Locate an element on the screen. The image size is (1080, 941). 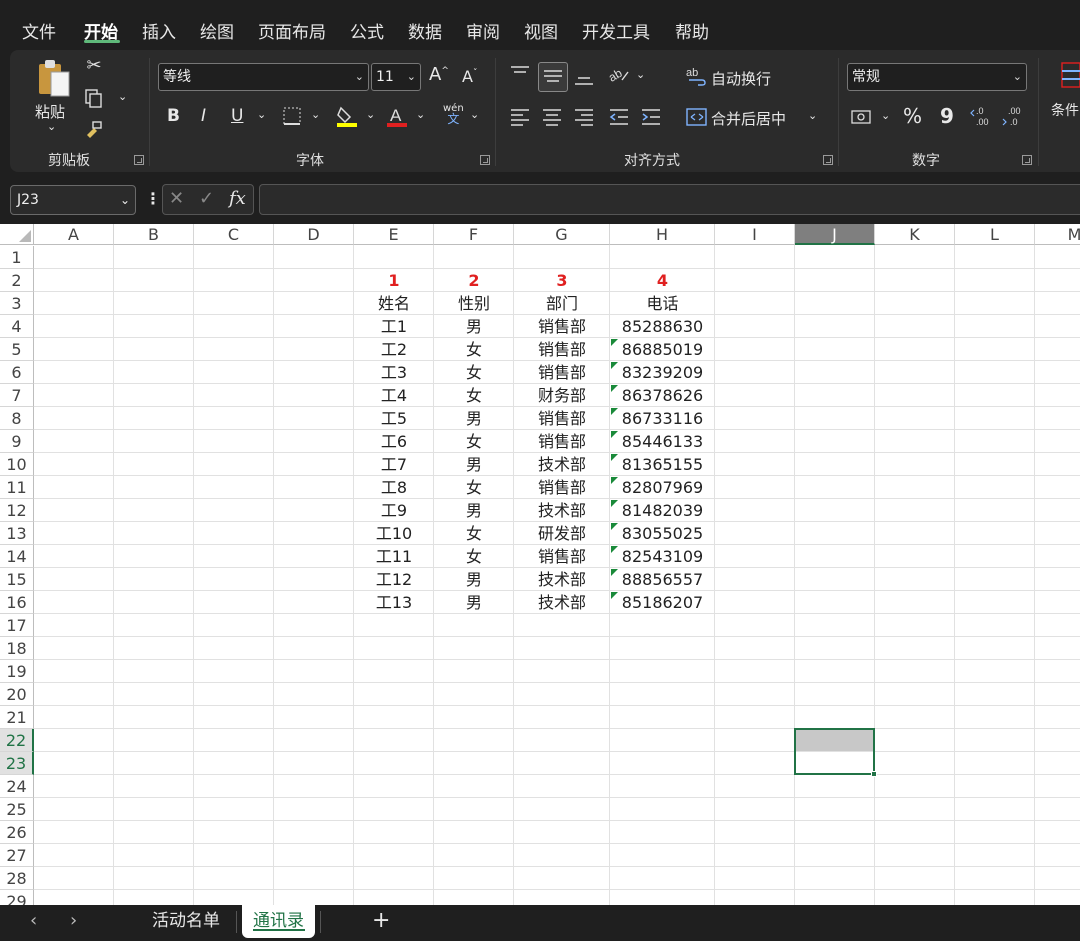
increase-font-icon: A^ is located at coordinates (439, 74).